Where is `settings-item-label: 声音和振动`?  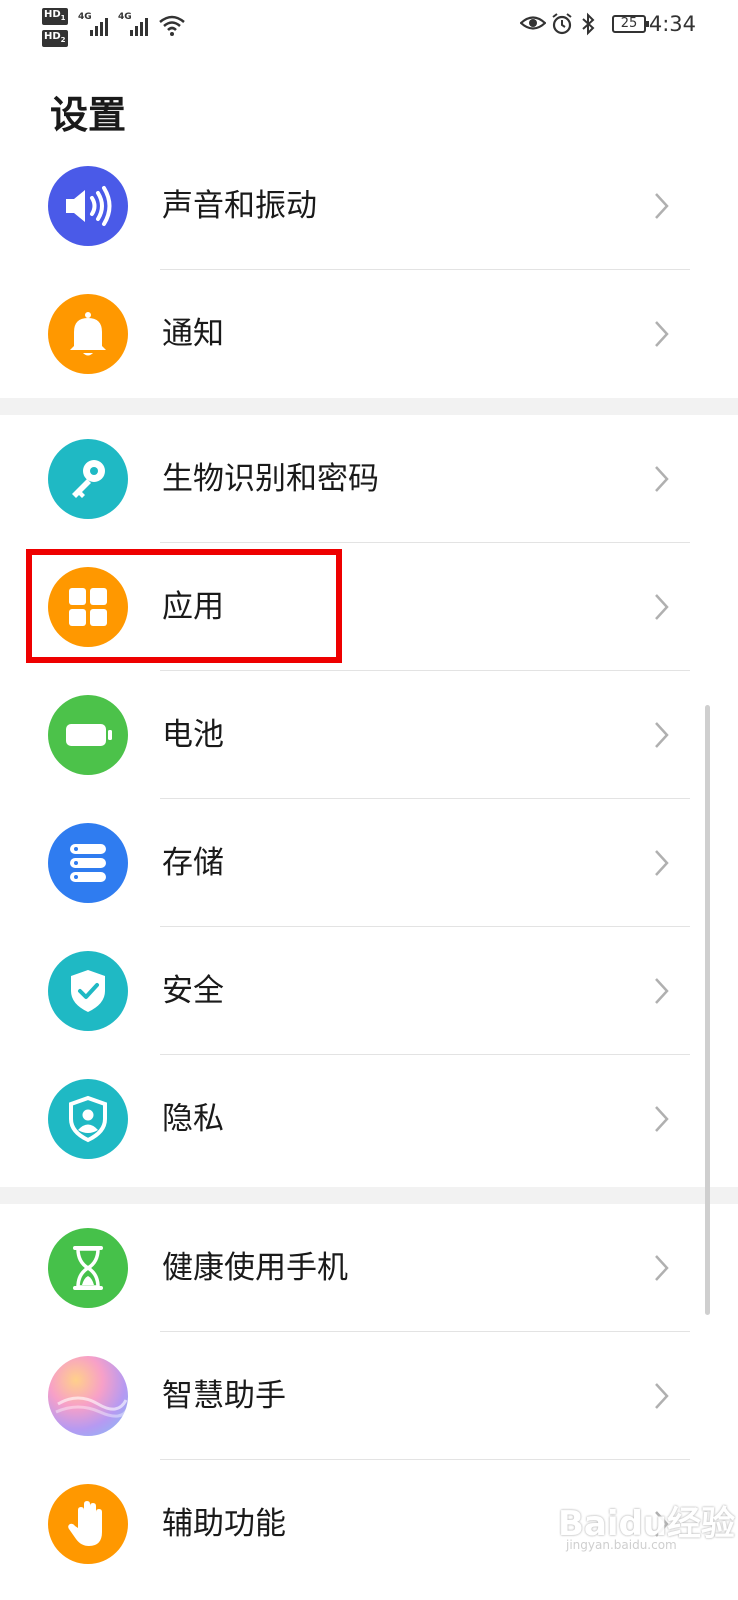
settings-item-label: 声音和振动 is located at coordinates (239, 206).